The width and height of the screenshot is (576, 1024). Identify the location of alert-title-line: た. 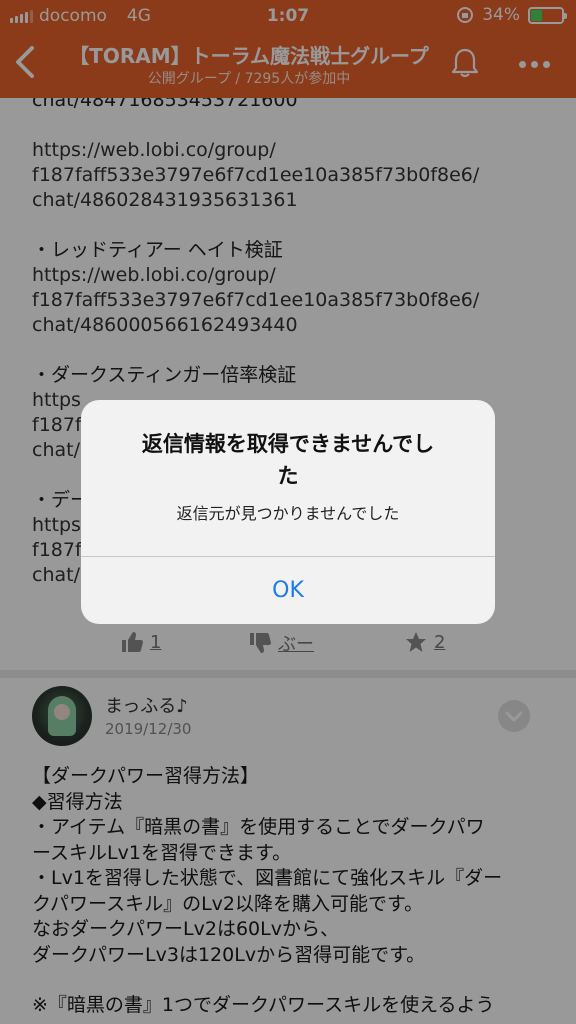
(288, 476).